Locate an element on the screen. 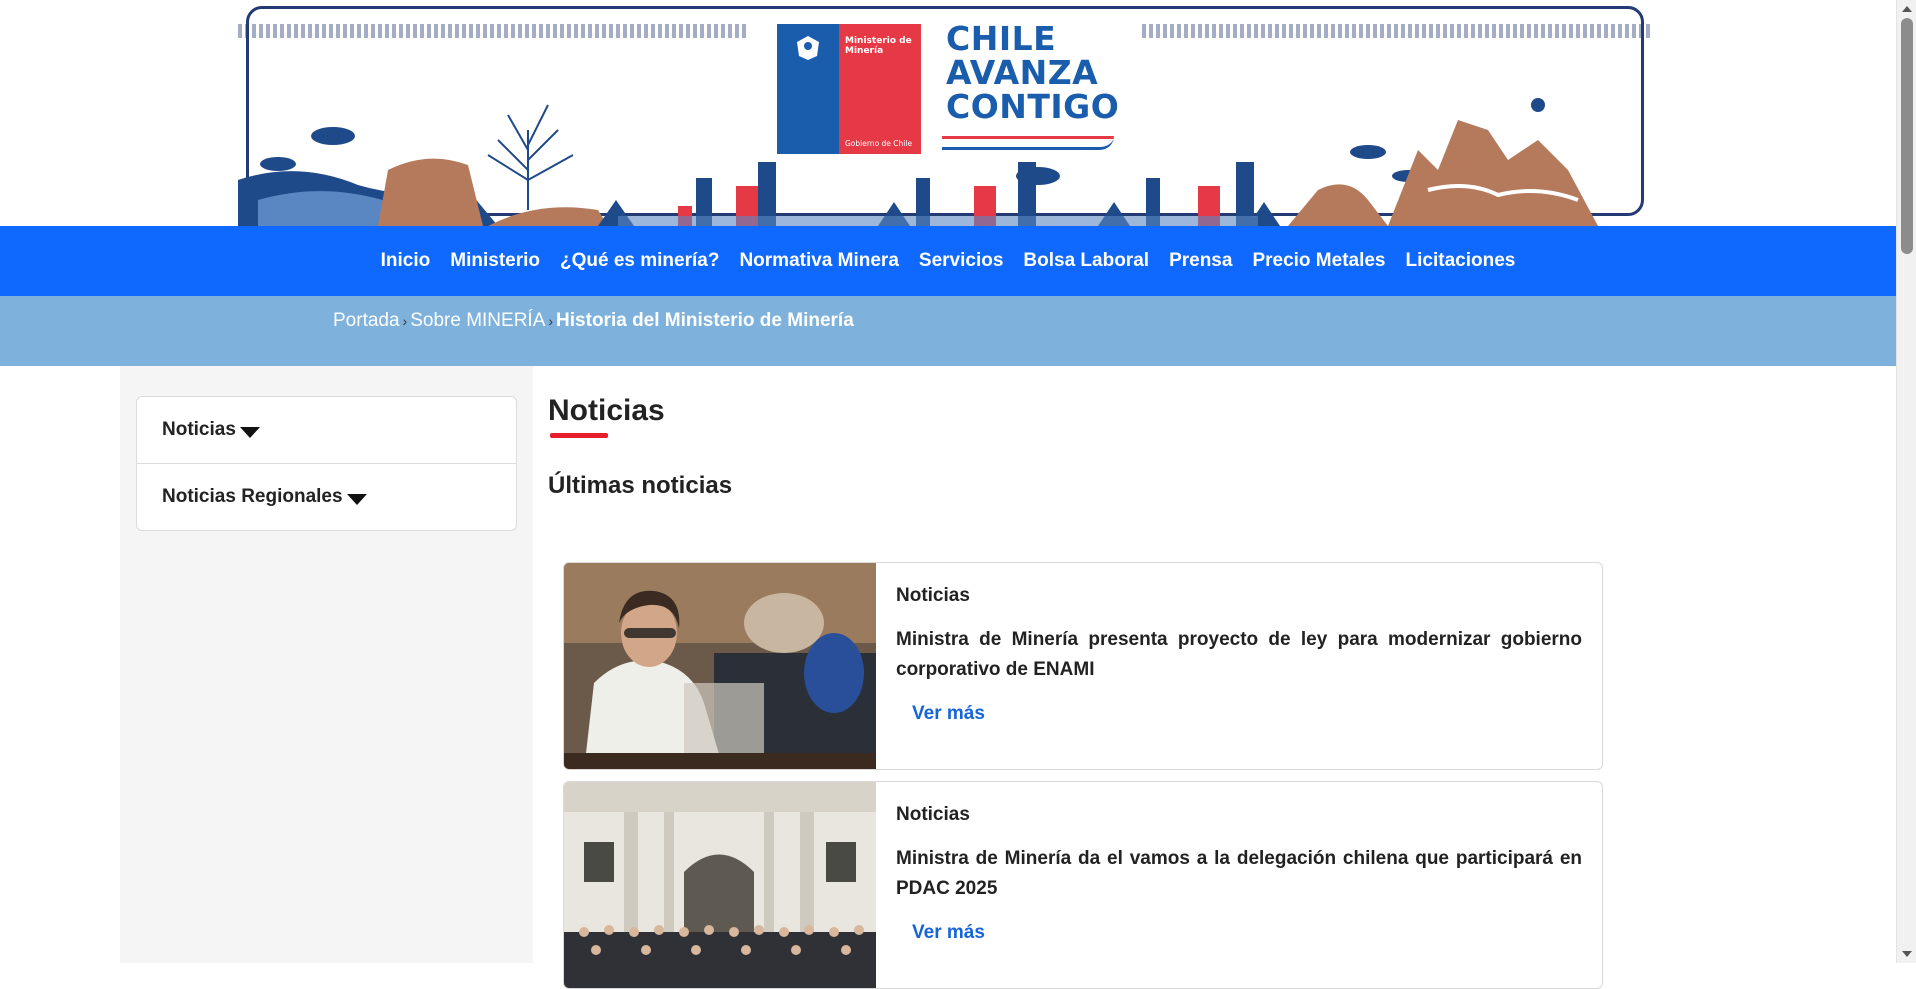 This screenshot has height=989, width=1916. logo-red-panel: Ministerio de Minería Gobierno de Chile is located at coordinates (880, 89).